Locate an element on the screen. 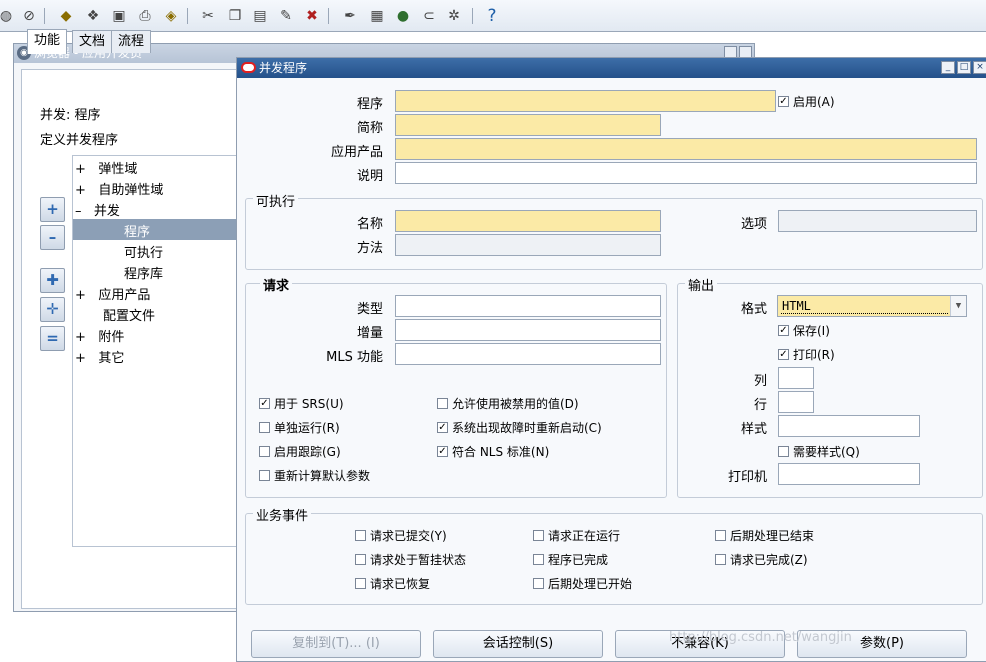  nls-compliant-checkbox: ✓ 符合 NLS 标准(N) is located at coordinates (493, 451).